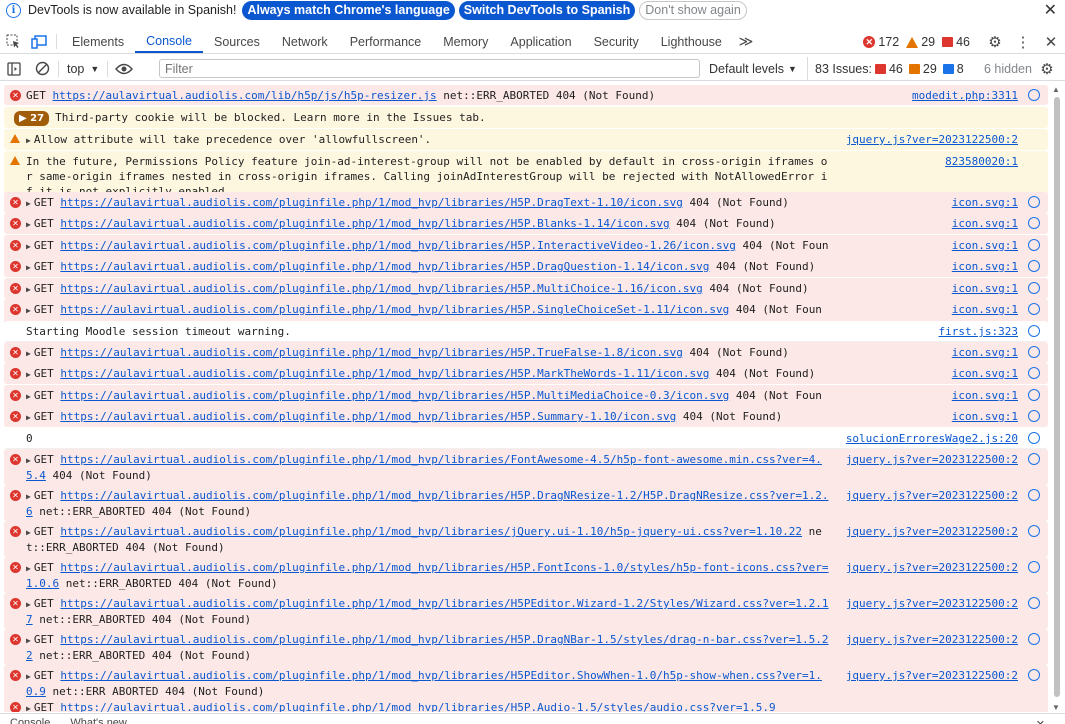 The height and width of the screenshot is (724, 1065). I want to click on tab-network: Network, so click(305, 41).